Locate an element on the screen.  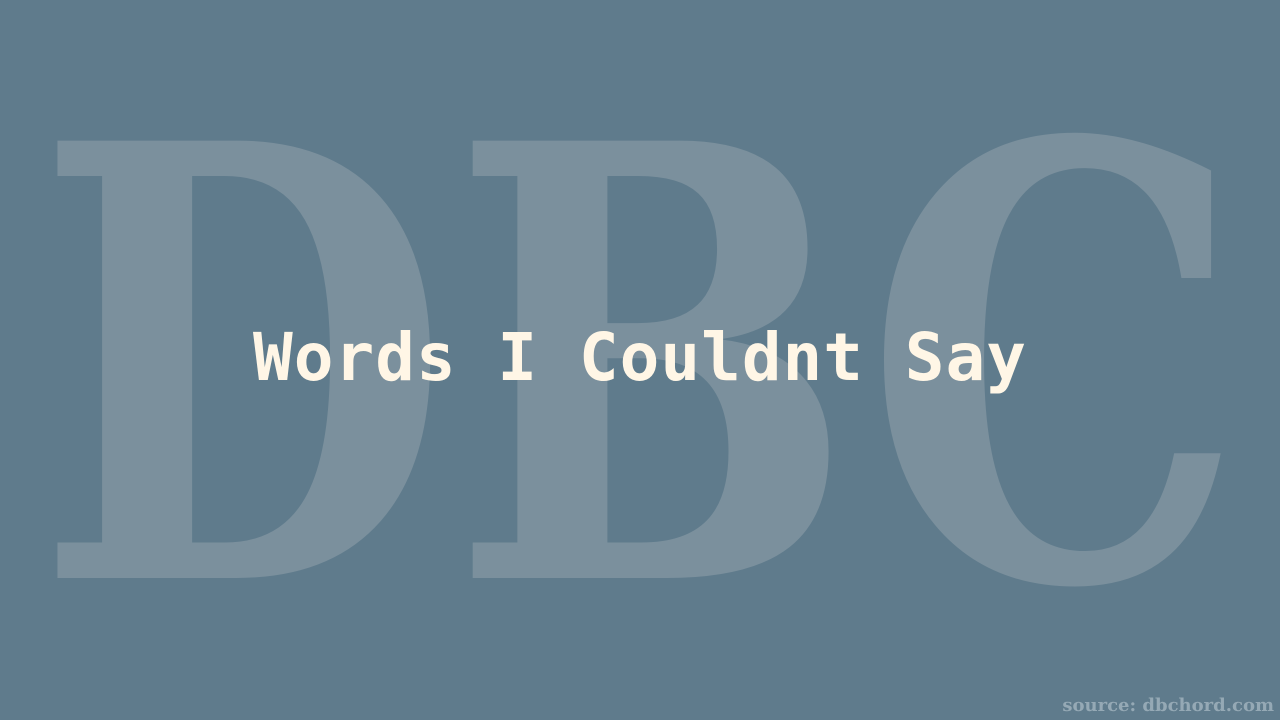
song-title: Words I Couldnt Say is located at coordinates (640, 357).